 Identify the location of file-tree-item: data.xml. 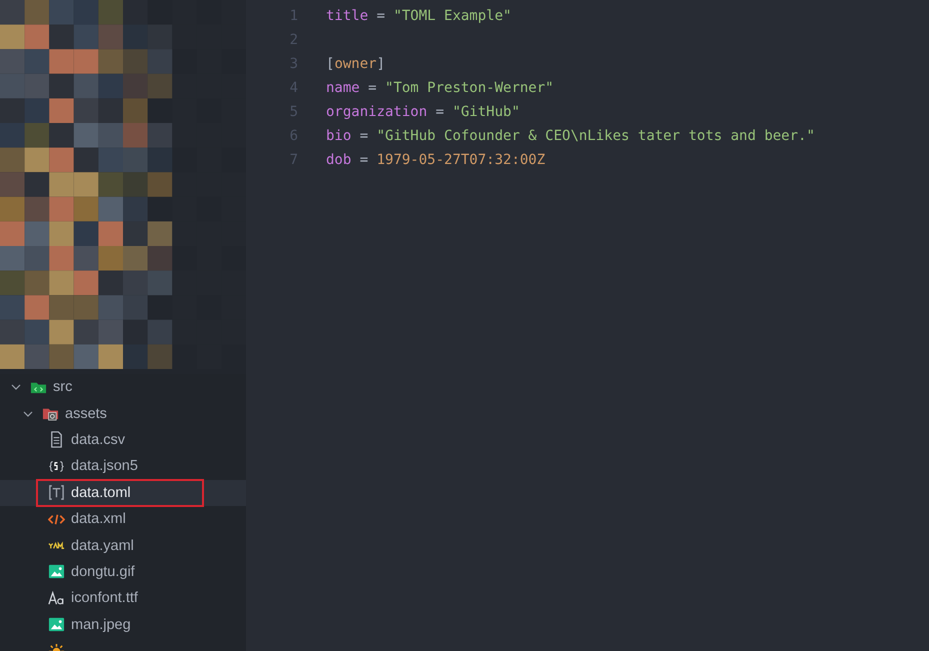
(123, 519).